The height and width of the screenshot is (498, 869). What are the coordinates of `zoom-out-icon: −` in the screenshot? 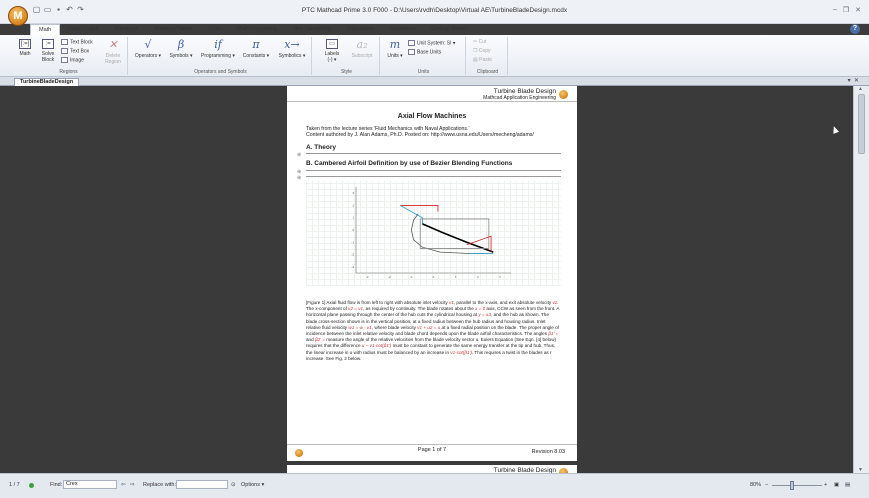 It's located at (766, 485).